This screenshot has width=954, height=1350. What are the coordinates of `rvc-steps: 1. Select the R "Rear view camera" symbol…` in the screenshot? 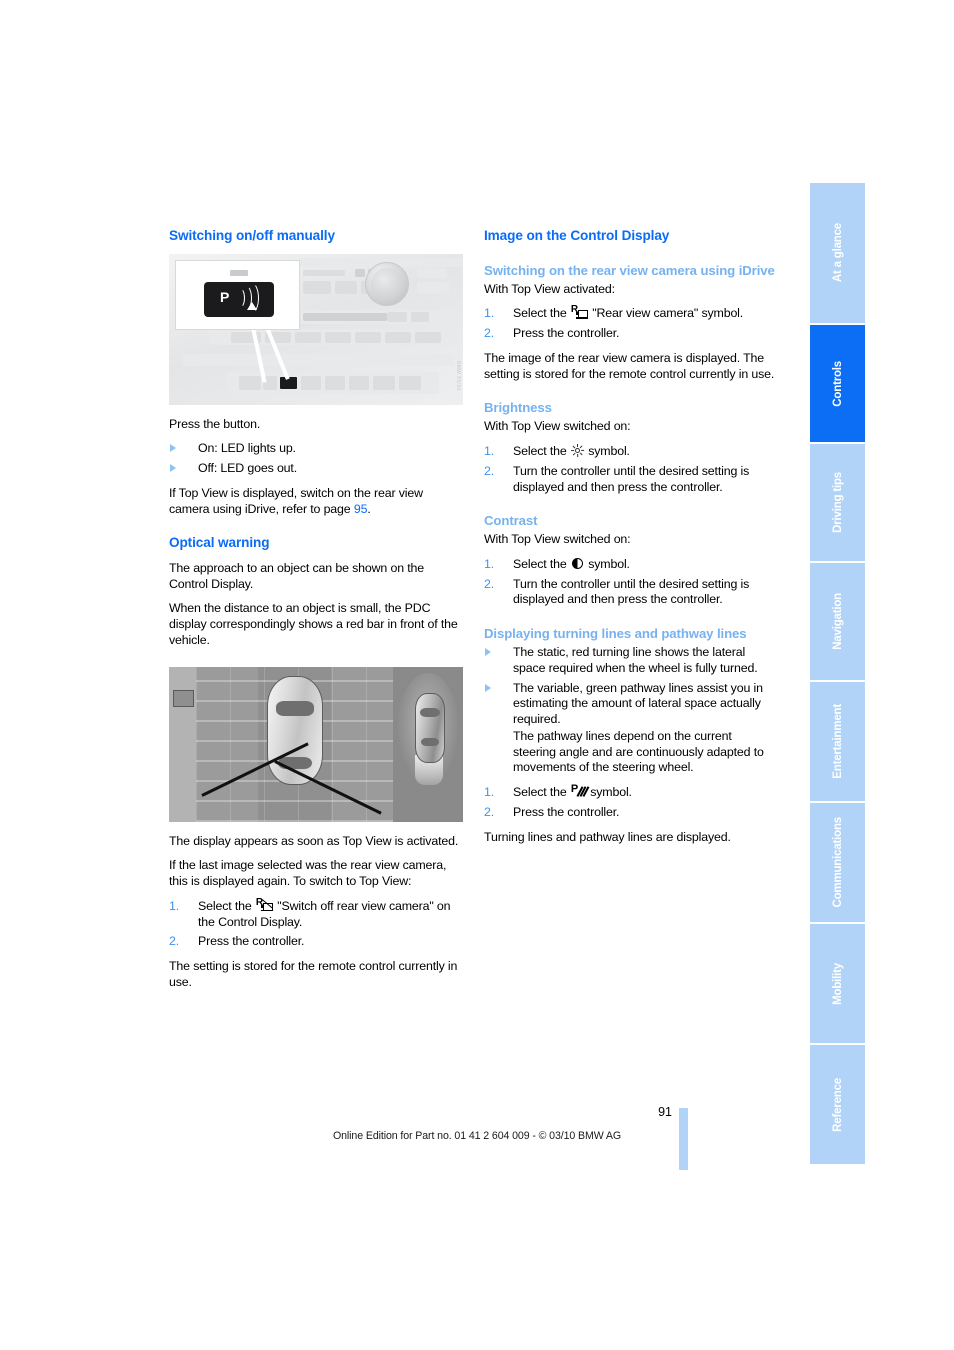 It's located at (630, 323).